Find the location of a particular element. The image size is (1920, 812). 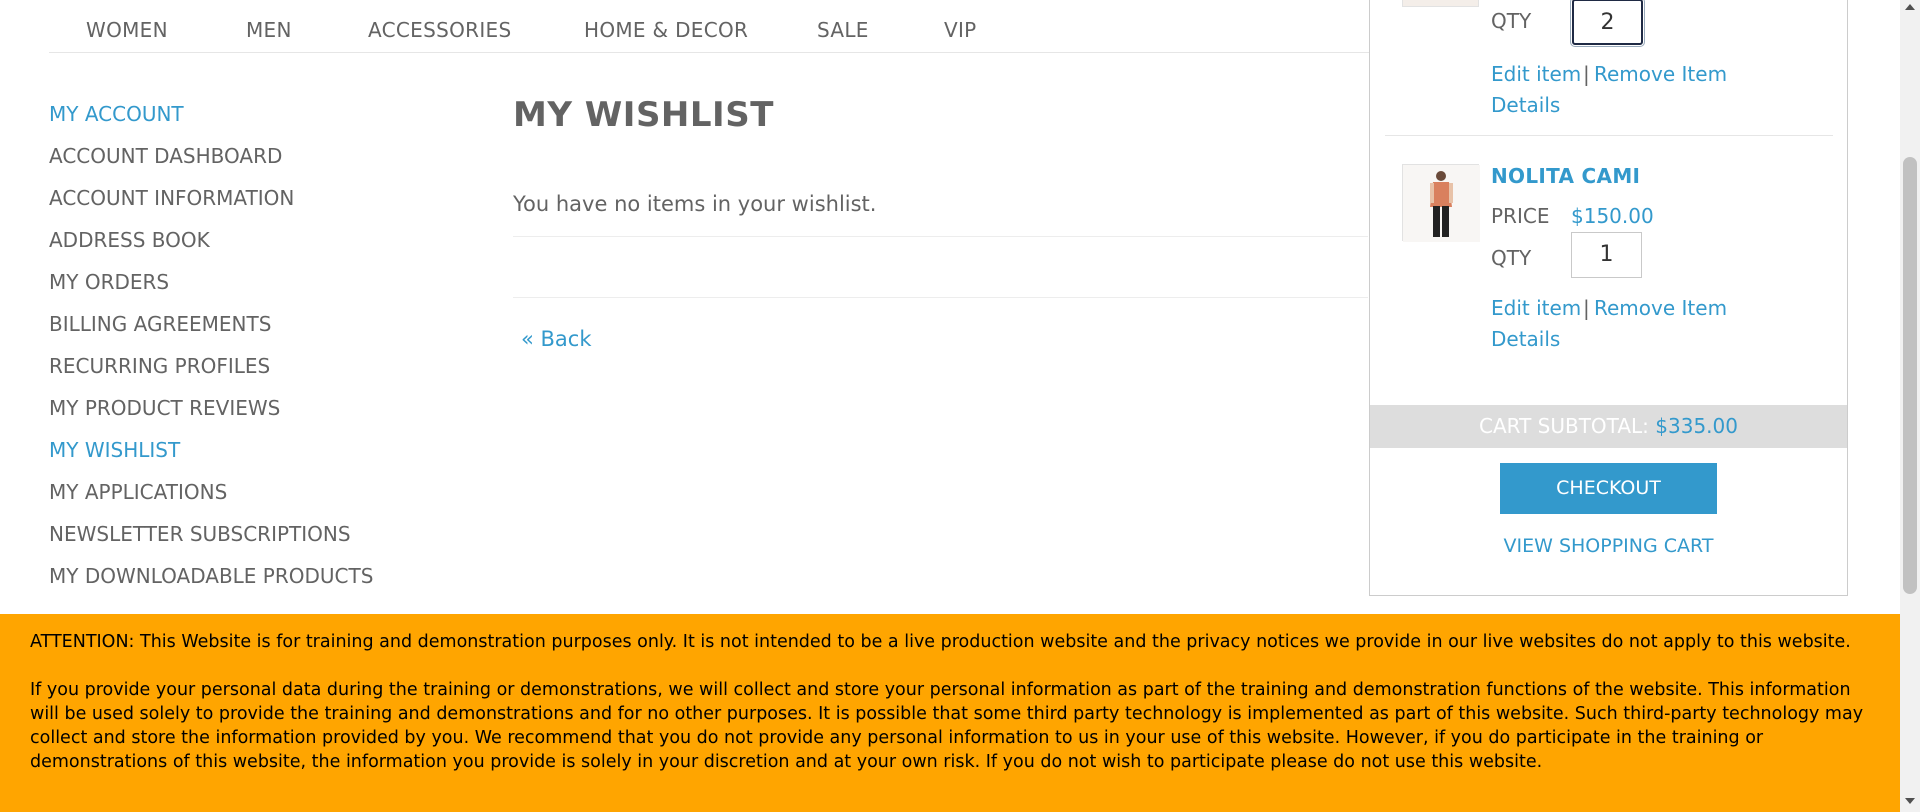

sidebar-item-my-orders: MY ORDERS is located at coordinates (249, 289).